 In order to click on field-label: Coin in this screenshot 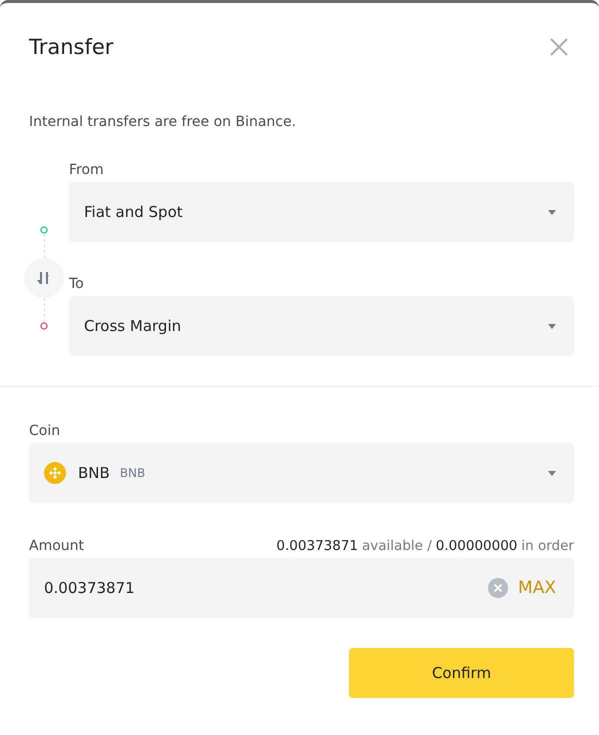, I will do `click(45, 431)`.